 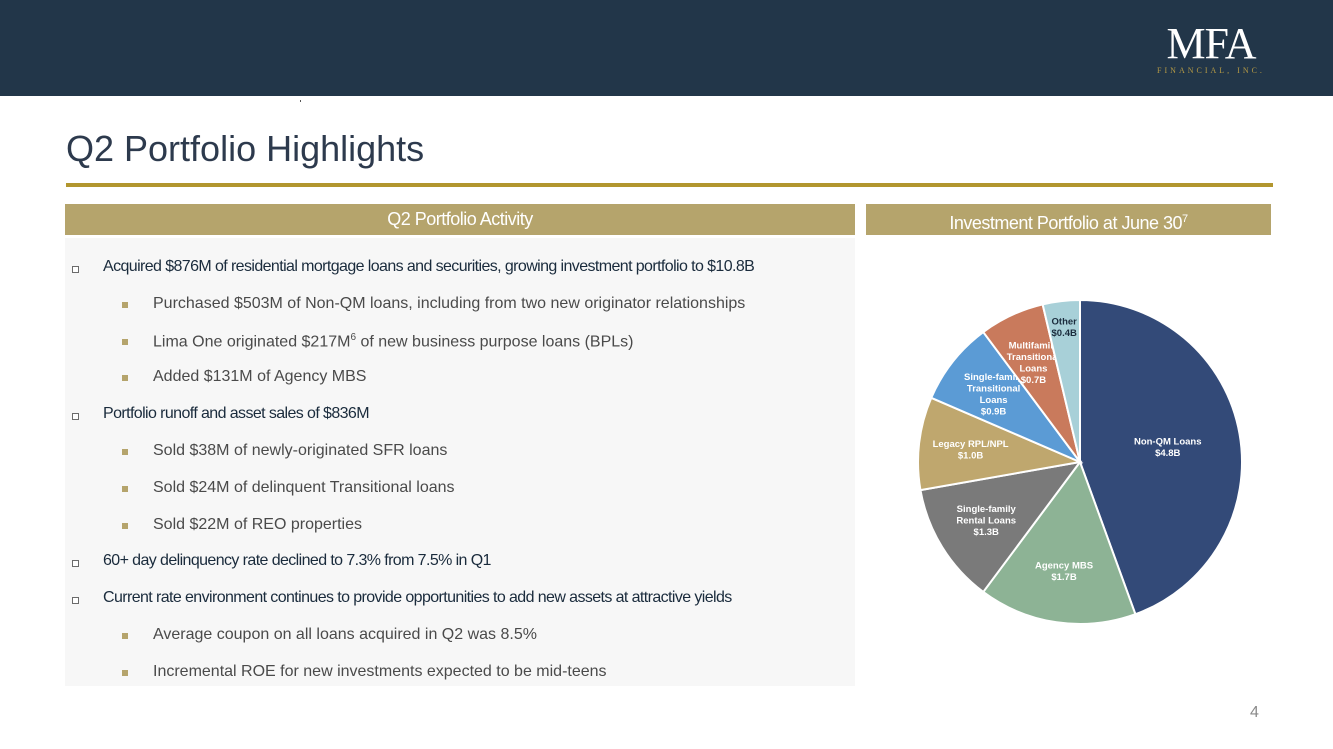 I want to click on pie-slice-label: Legacy RPL/NPL, so click(x=971, y=444).